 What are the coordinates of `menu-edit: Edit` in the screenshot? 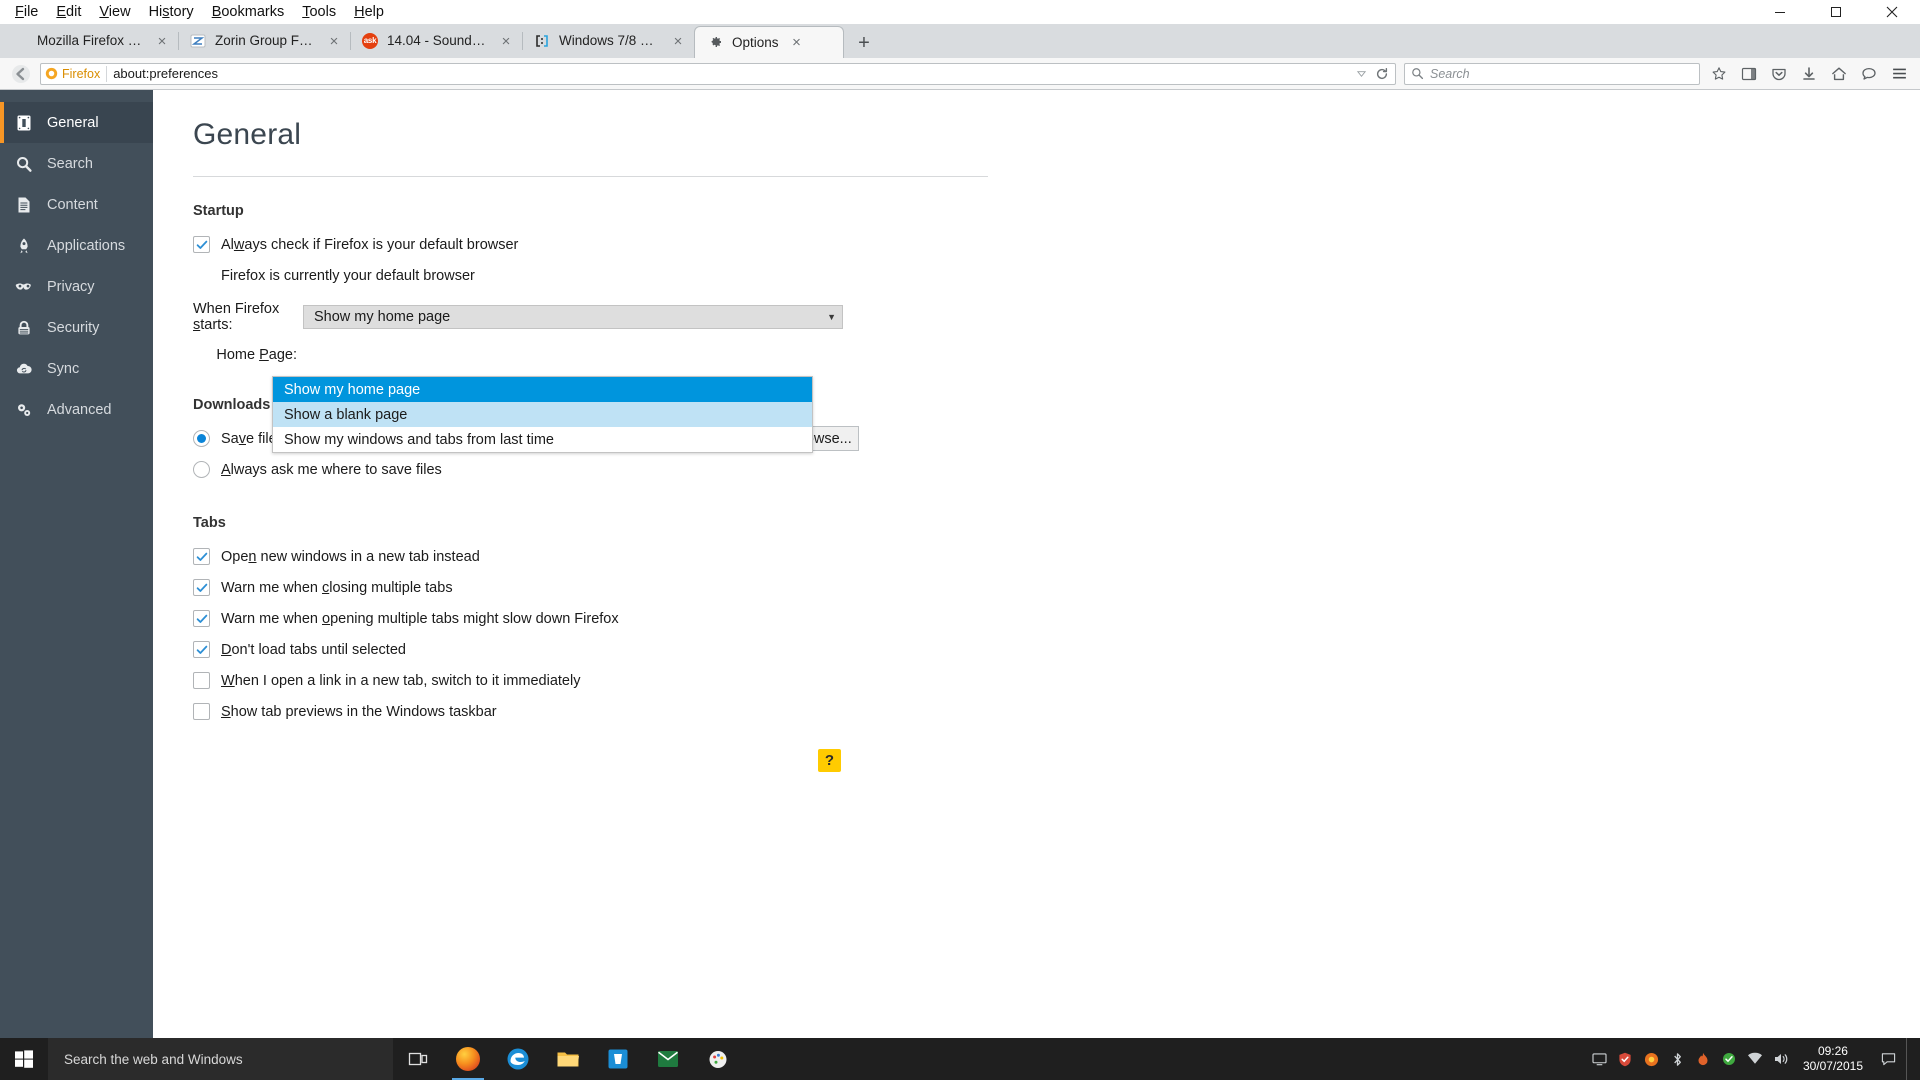 It's located at (68, 12).